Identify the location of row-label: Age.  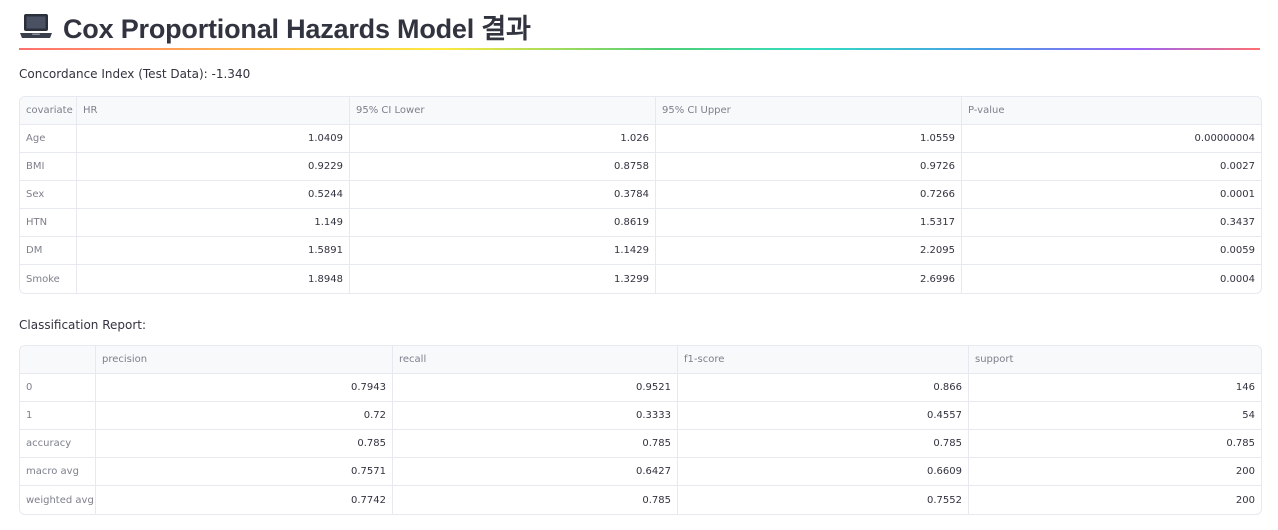
(48, 139).